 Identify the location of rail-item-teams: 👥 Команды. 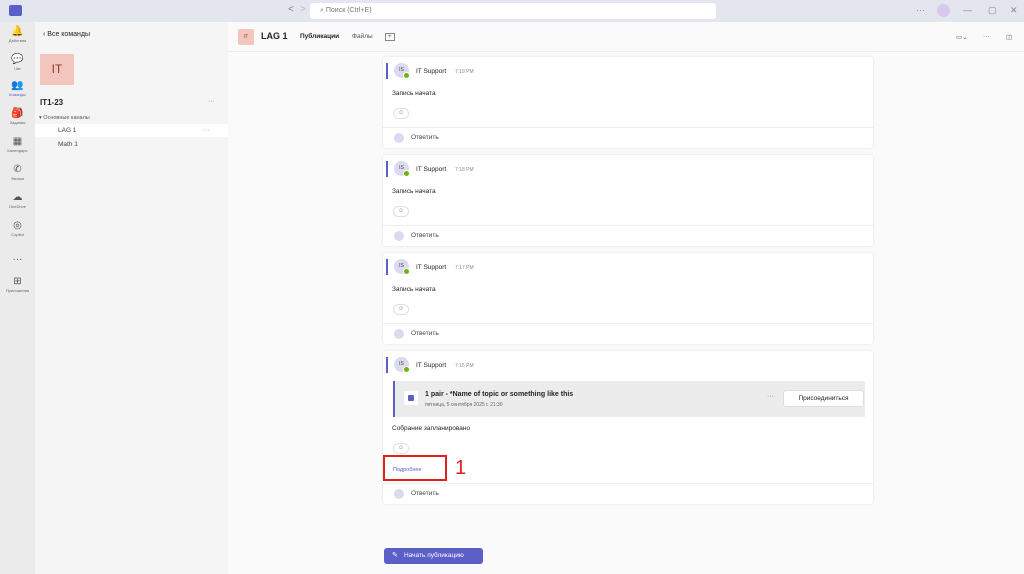
(17, 88).